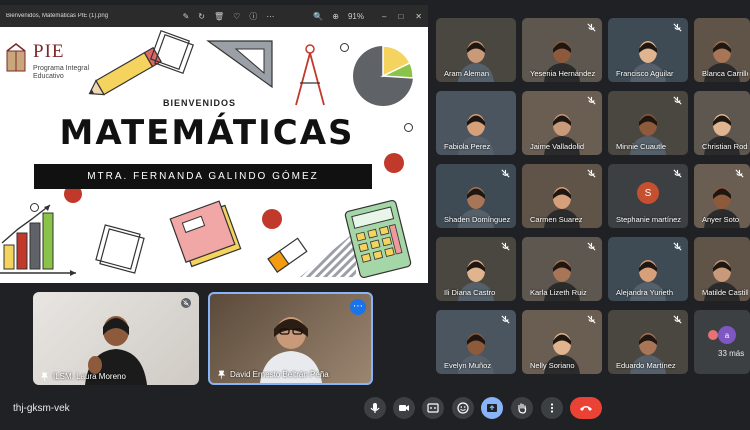 The image size is (750, 430). I want to click on more-vertical-icon, so click(552, 408).